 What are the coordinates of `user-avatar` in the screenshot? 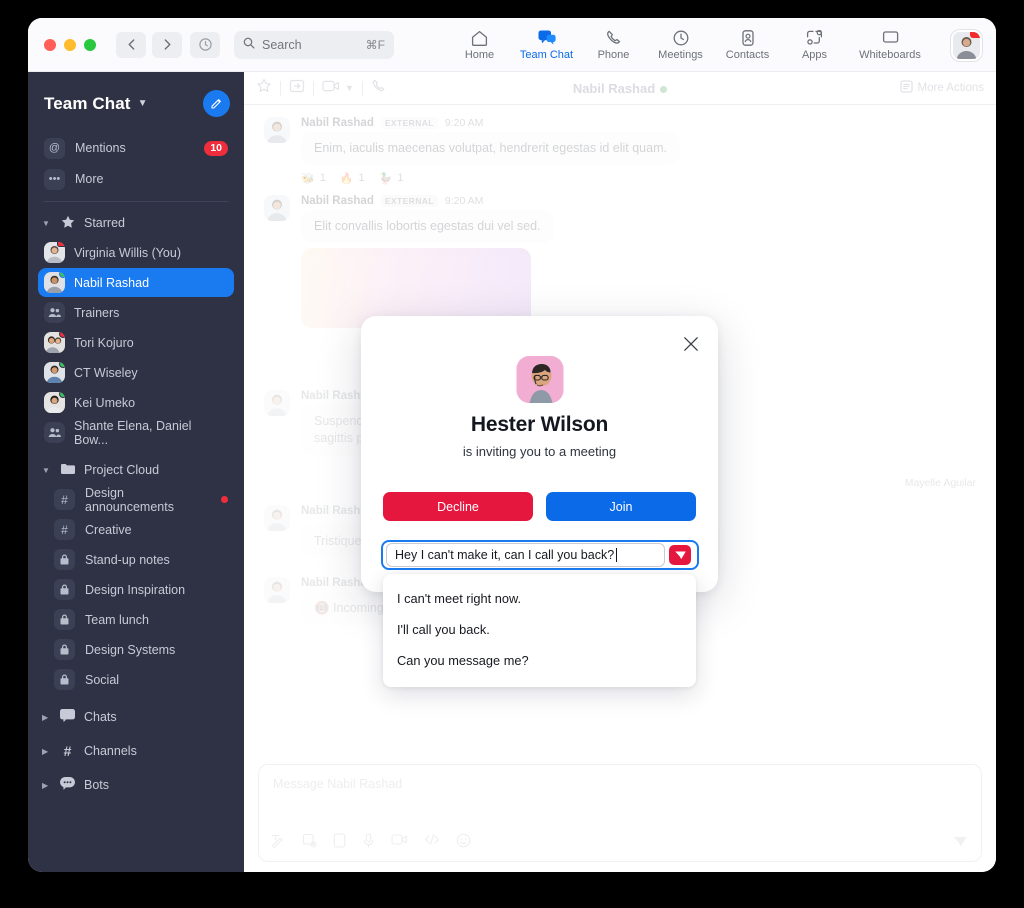 It's located at (966, 45).